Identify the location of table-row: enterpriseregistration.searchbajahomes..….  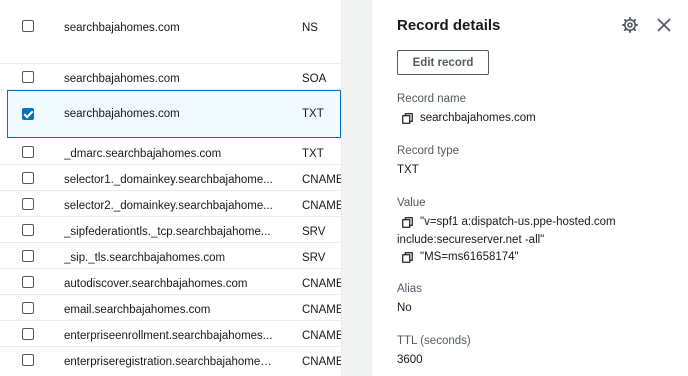
(170, 361).